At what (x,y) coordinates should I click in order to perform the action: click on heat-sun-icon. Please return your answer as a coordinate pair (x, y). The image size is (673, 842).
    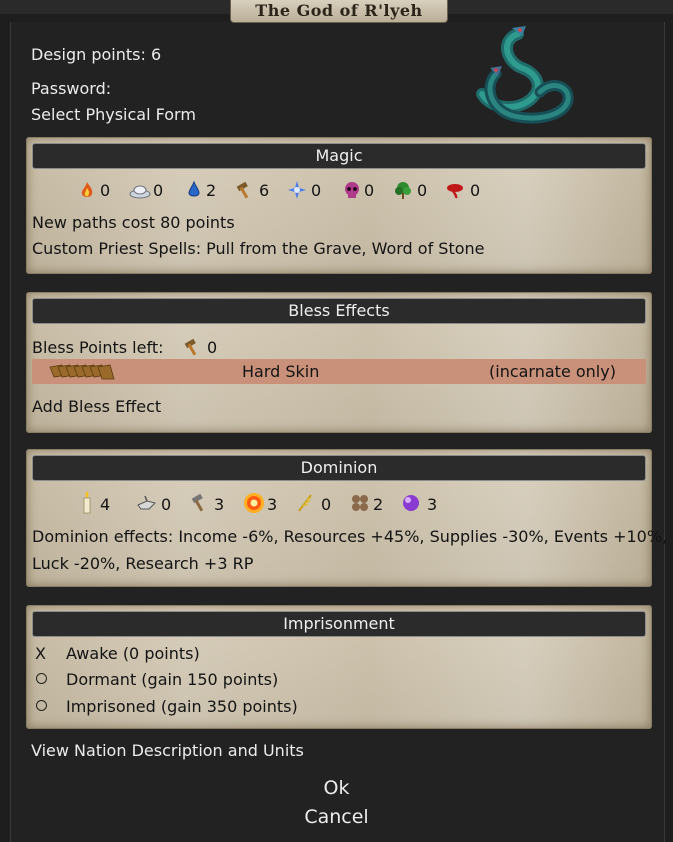
    Looking at the image, I should click on (254, 503).